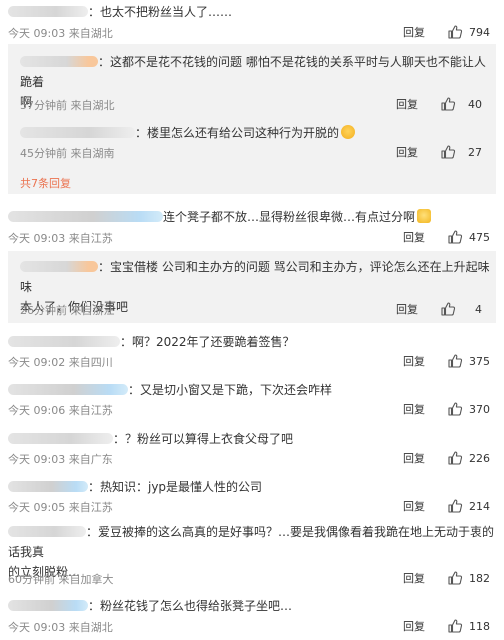  Describe the element at coordinates (188, 132) in the screenshot. I see `reply-text: ：楼里怎么还有给公司这种行为开脱的` at that location.